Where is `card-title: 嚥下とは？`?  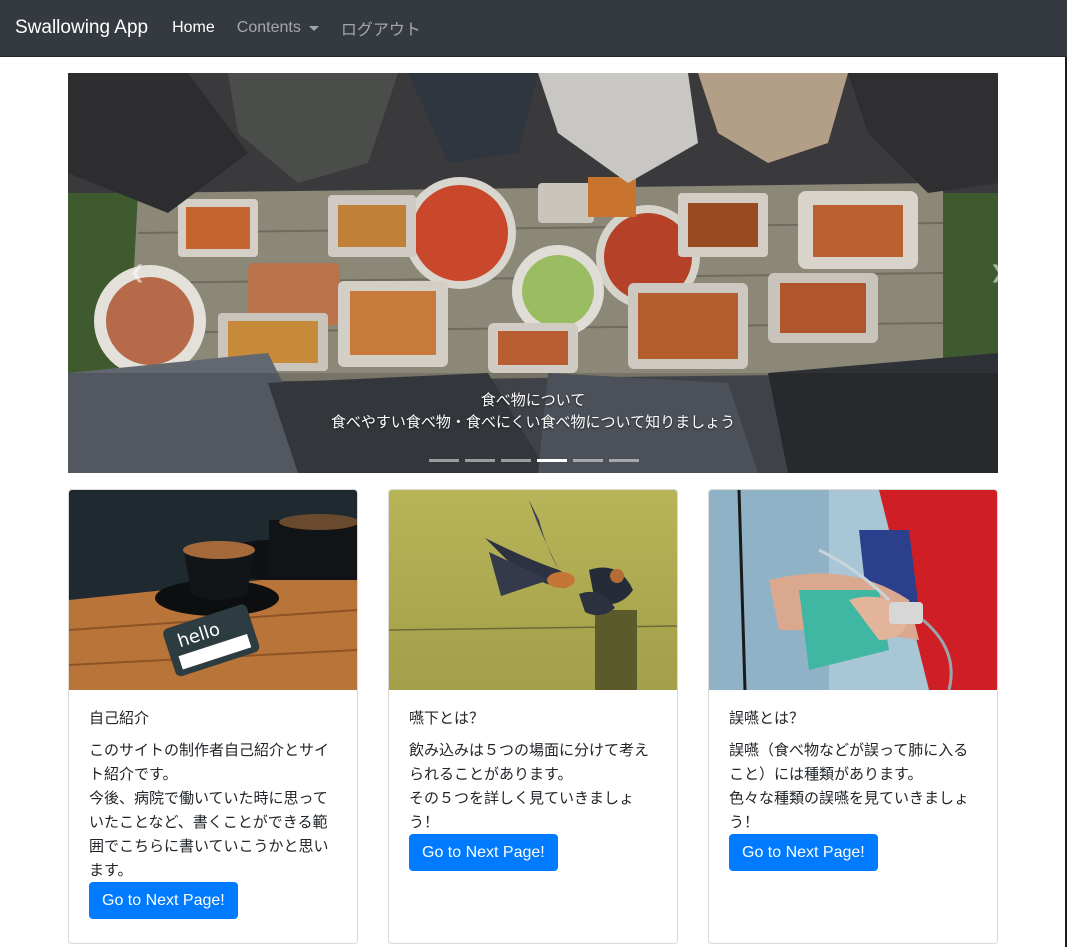
card-title: 嚥下とは？ is located at coordinates (447, 718).